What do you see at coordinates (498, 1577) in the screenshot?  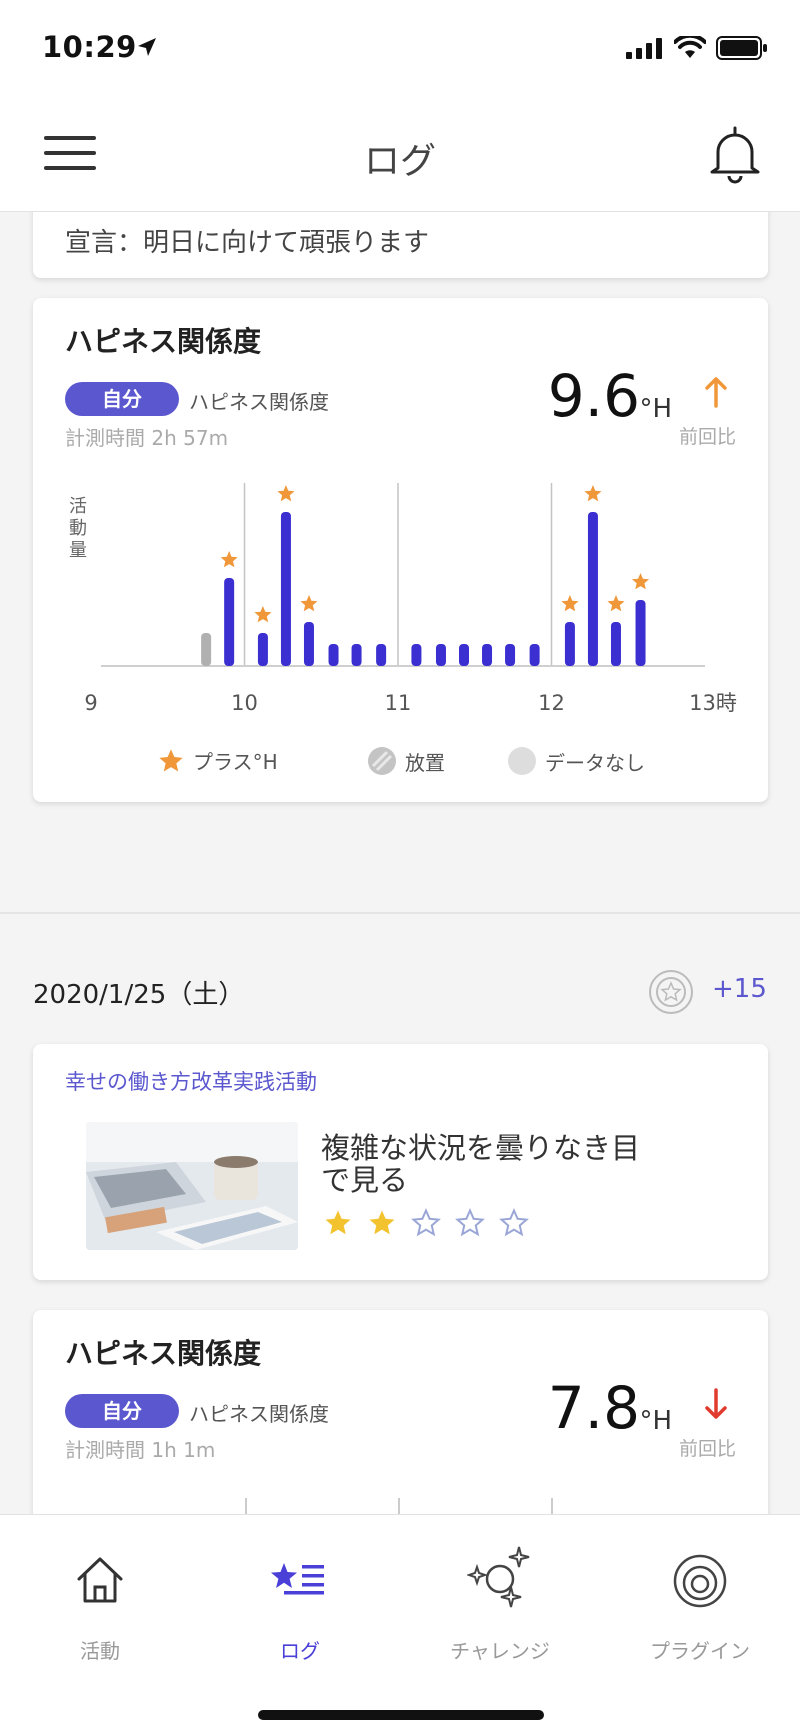 I see `sparkle-planet-icon` at bounding box center [498, 1577].